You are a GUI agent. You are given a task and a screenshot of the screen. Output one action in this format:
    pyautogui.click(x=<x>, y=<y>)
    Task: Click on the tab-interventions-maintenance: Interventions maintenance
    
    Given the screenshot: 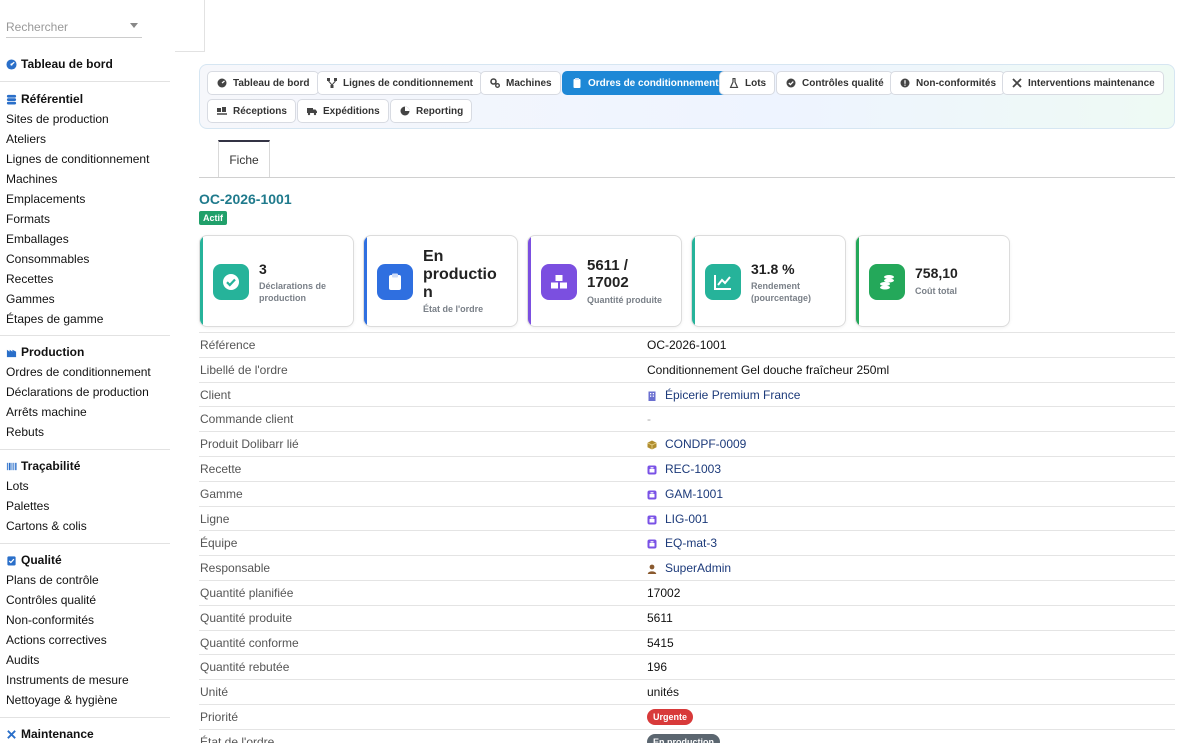 What is the action you would take?
    pyautogui.click(x=1083, y=83)
    